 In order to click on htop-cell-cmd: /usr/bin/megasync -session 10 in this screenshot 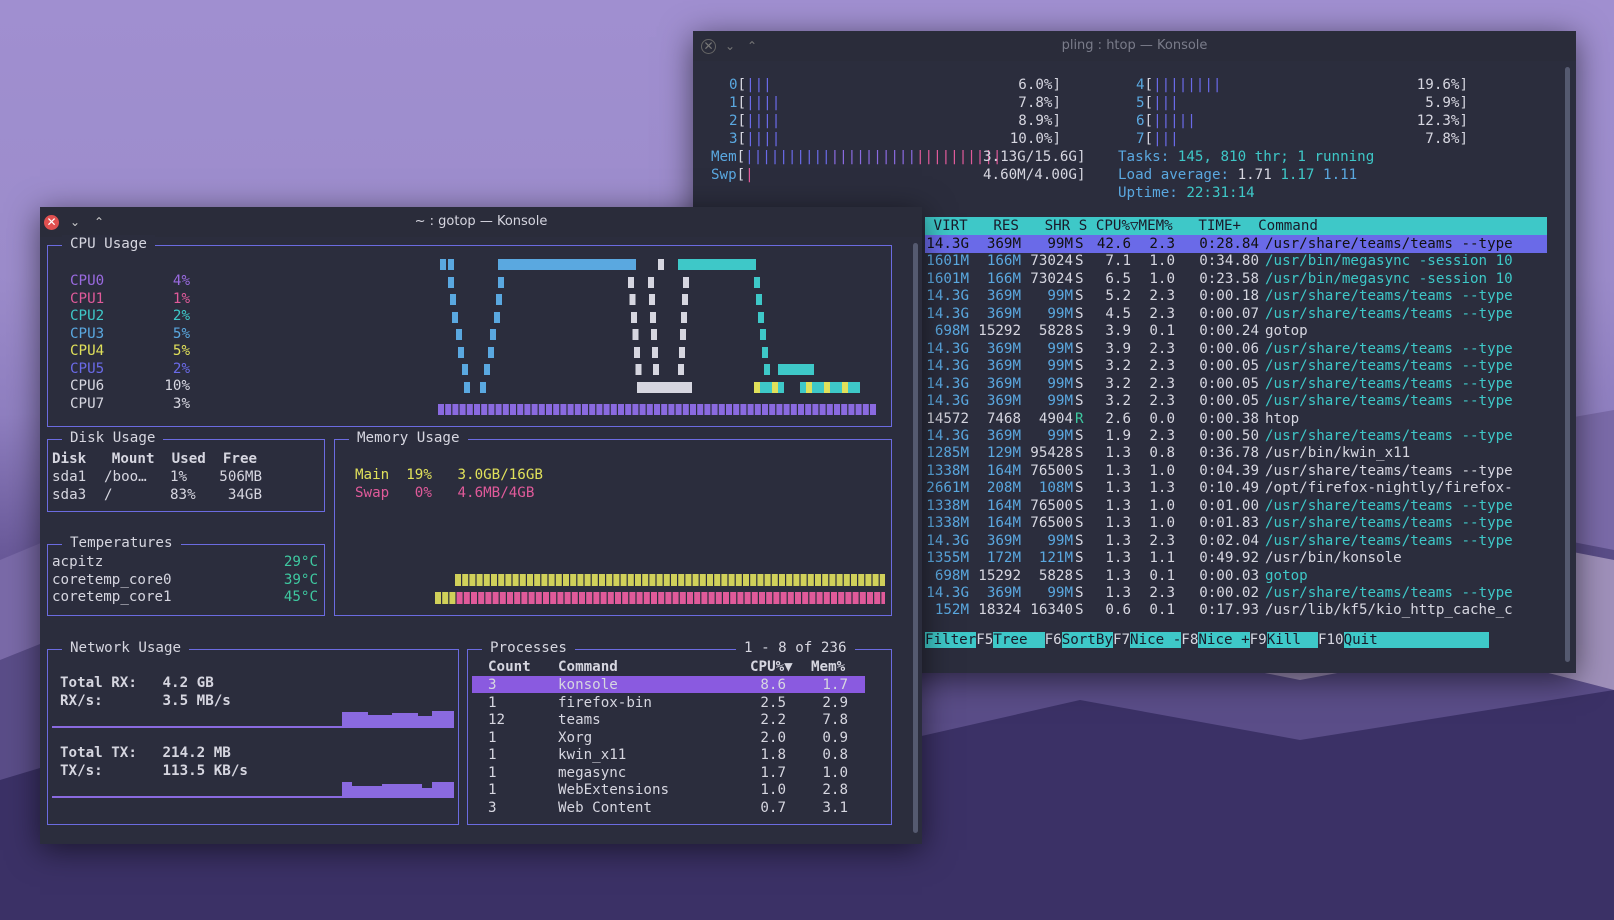, I will do `click(1389, 261)`.